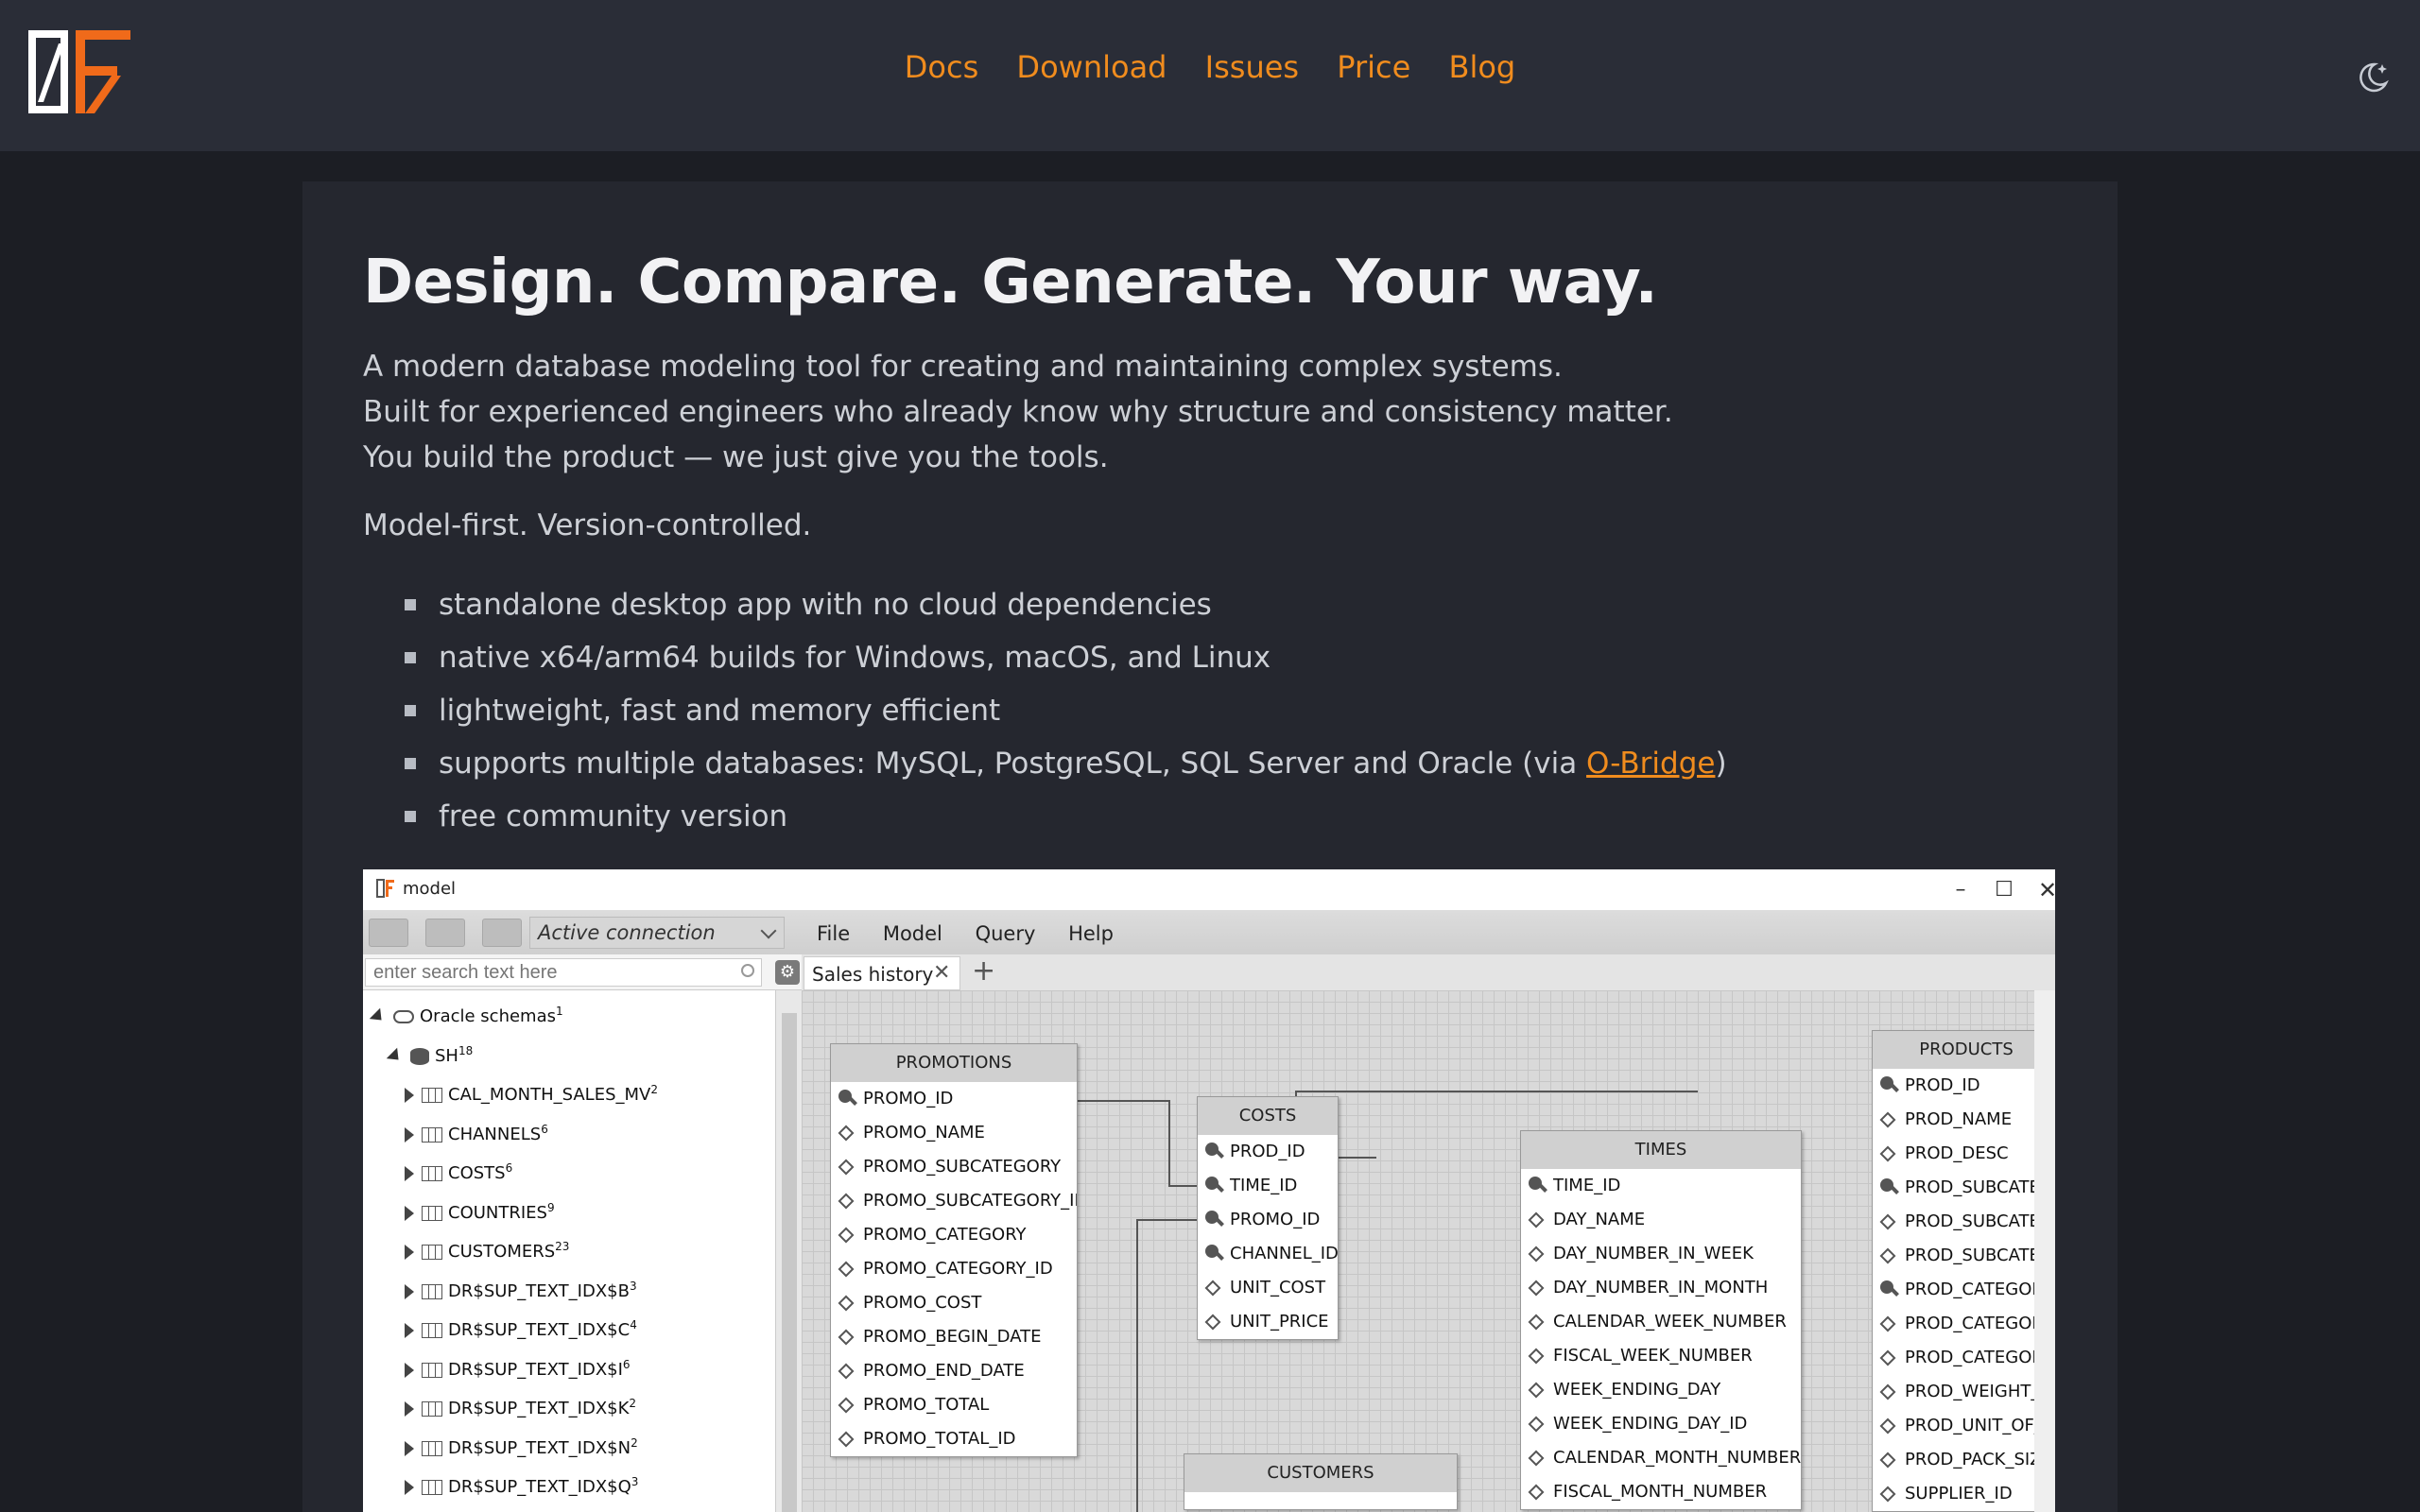 The height and width of the screenshot is (1512, 2420). I want to click on entity-field: PROMO_END_DATE, so click(954, 1371).